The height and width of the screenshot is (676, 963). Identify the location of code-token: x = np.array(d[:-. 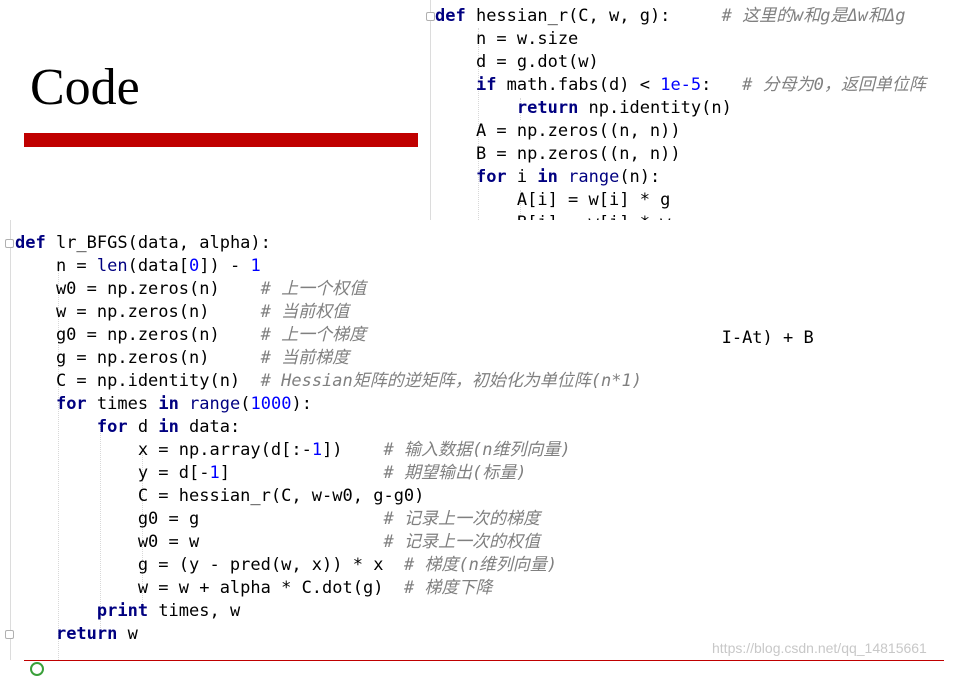
(163, 450).